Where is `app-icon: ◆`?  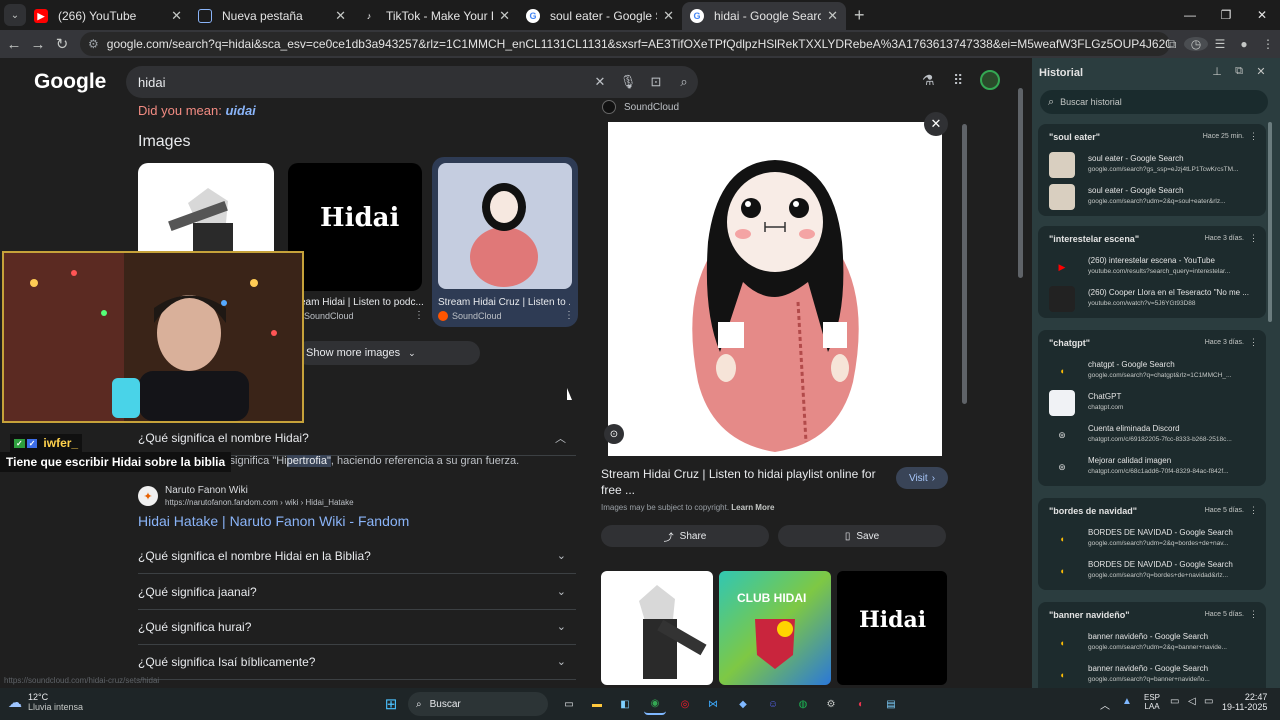 app-icon: ◆ is located at coordinates (743, 704).